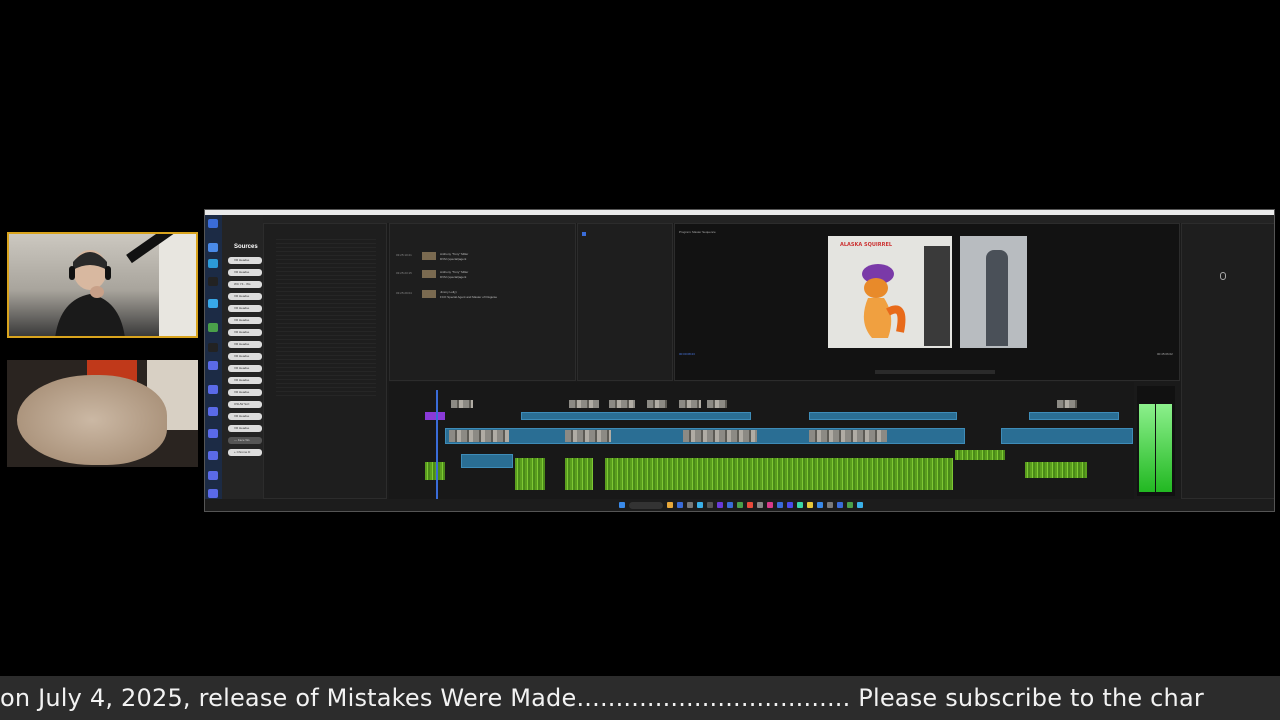  Describe the element at coordinates (761, 441) in the screenshot. I see `timeline-panel` at that location.